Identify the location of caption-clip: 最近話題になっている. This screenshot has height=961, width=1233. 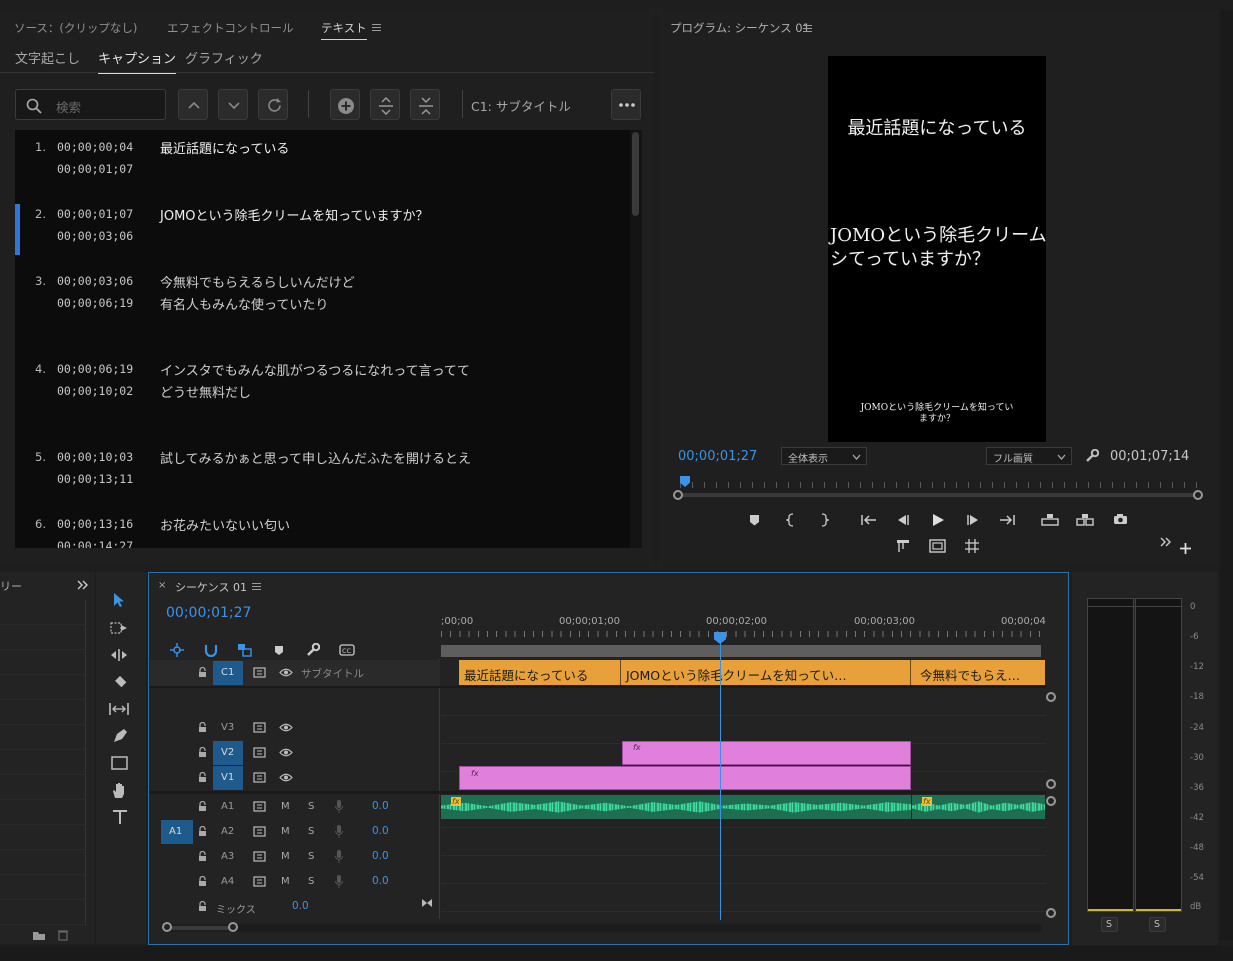
(540, 672).